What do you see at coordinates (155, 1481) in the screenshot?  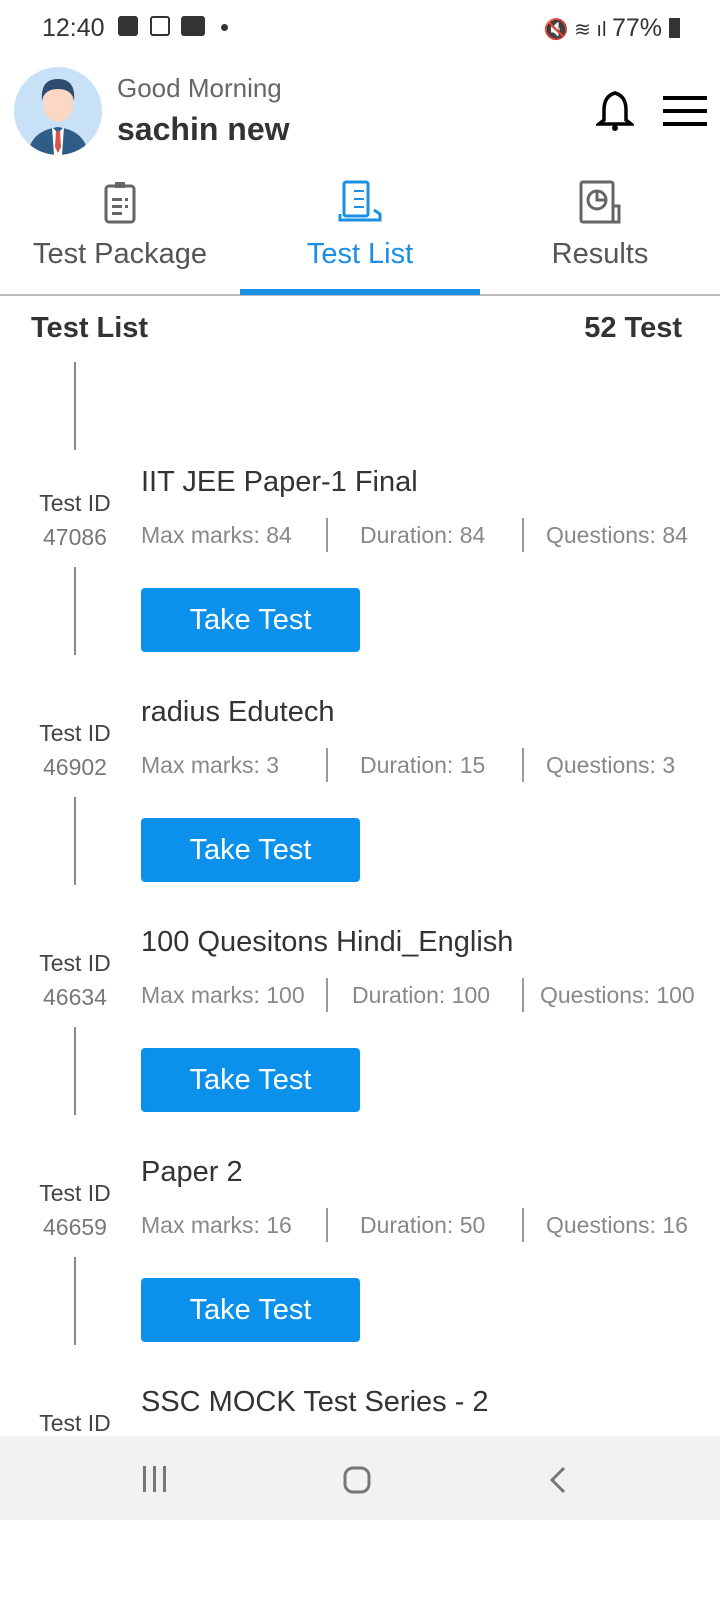 I see `recent-apps-icon` at bounding box center [155, 1481].